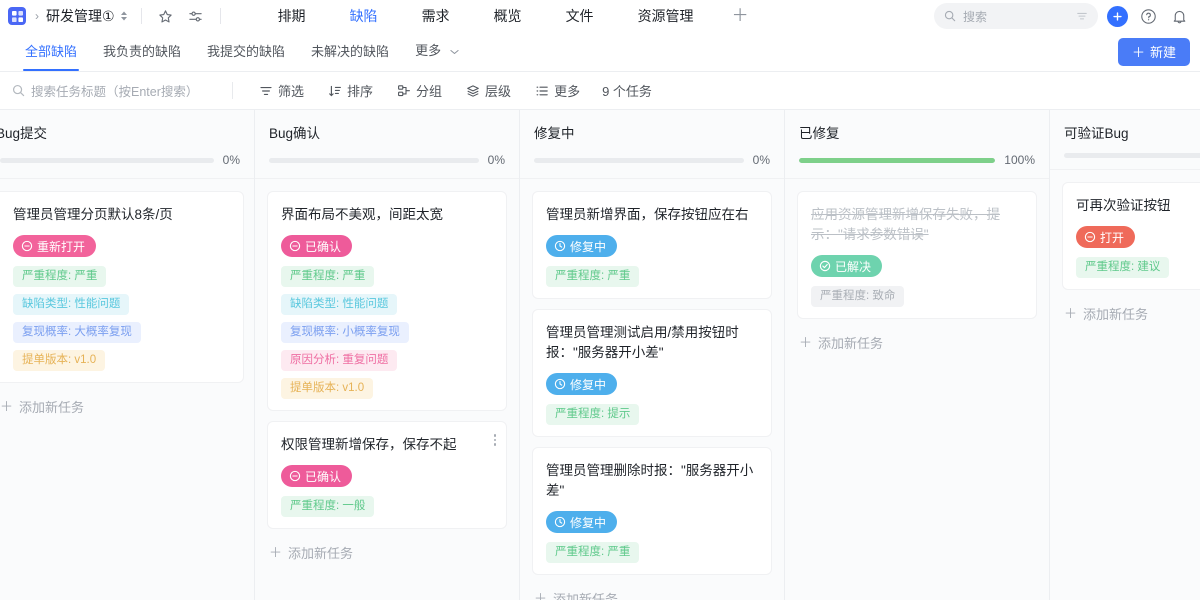 The width and height of the screenshot is (1200, 600). I want to click on task-tag: 复现概率: 小概率复现, so click(345, 332).